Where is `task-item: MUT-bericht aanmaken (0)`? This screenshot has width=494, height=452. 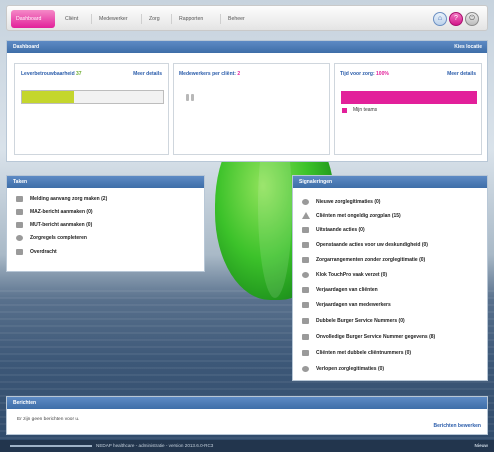 task-item: MUT-bericht aanmaken (0) is located at coordinates (105, 225).